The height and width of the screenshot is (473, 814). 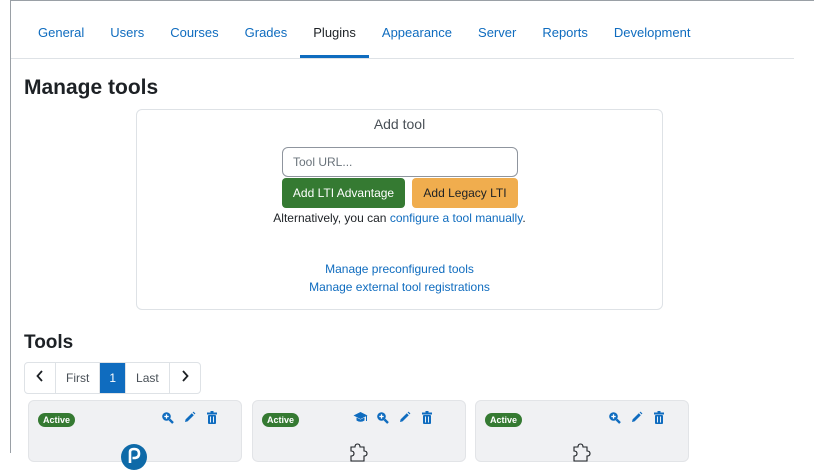 What do you see at coordinates (497, 33) in the screenshot?
I see `tab-server: Server` at bounding box center [497, 33].